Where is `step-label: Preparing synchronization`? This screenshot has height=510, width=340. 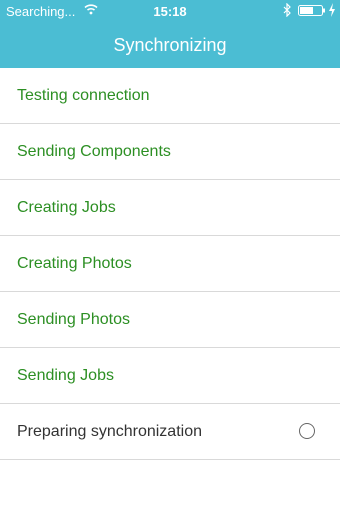 step-label: Preparing synchronization is located at coordinates (109, 431).